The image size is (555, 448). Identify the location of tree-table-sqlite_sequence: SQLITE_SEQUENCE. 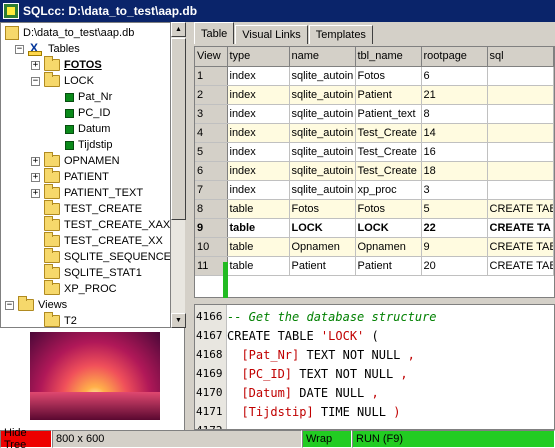
(107, 256).